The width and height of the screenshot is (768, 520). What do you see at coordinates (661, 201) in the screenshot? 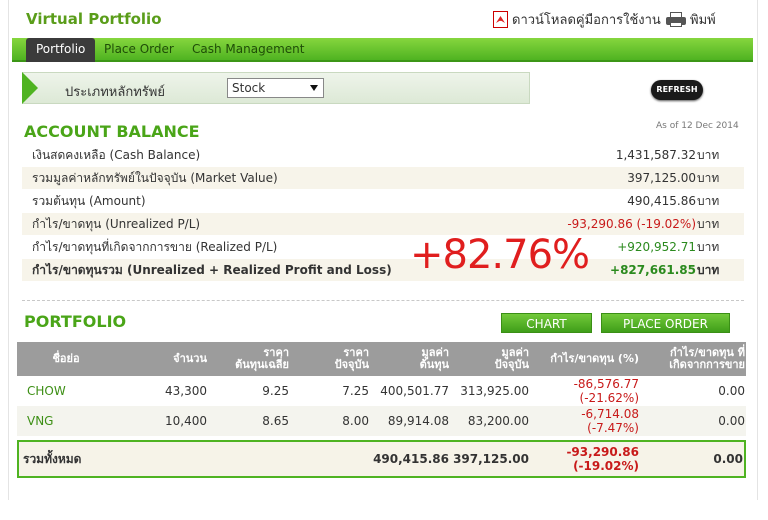
I see `balance-value: 490,415.86` at bounding box center [661, 201].